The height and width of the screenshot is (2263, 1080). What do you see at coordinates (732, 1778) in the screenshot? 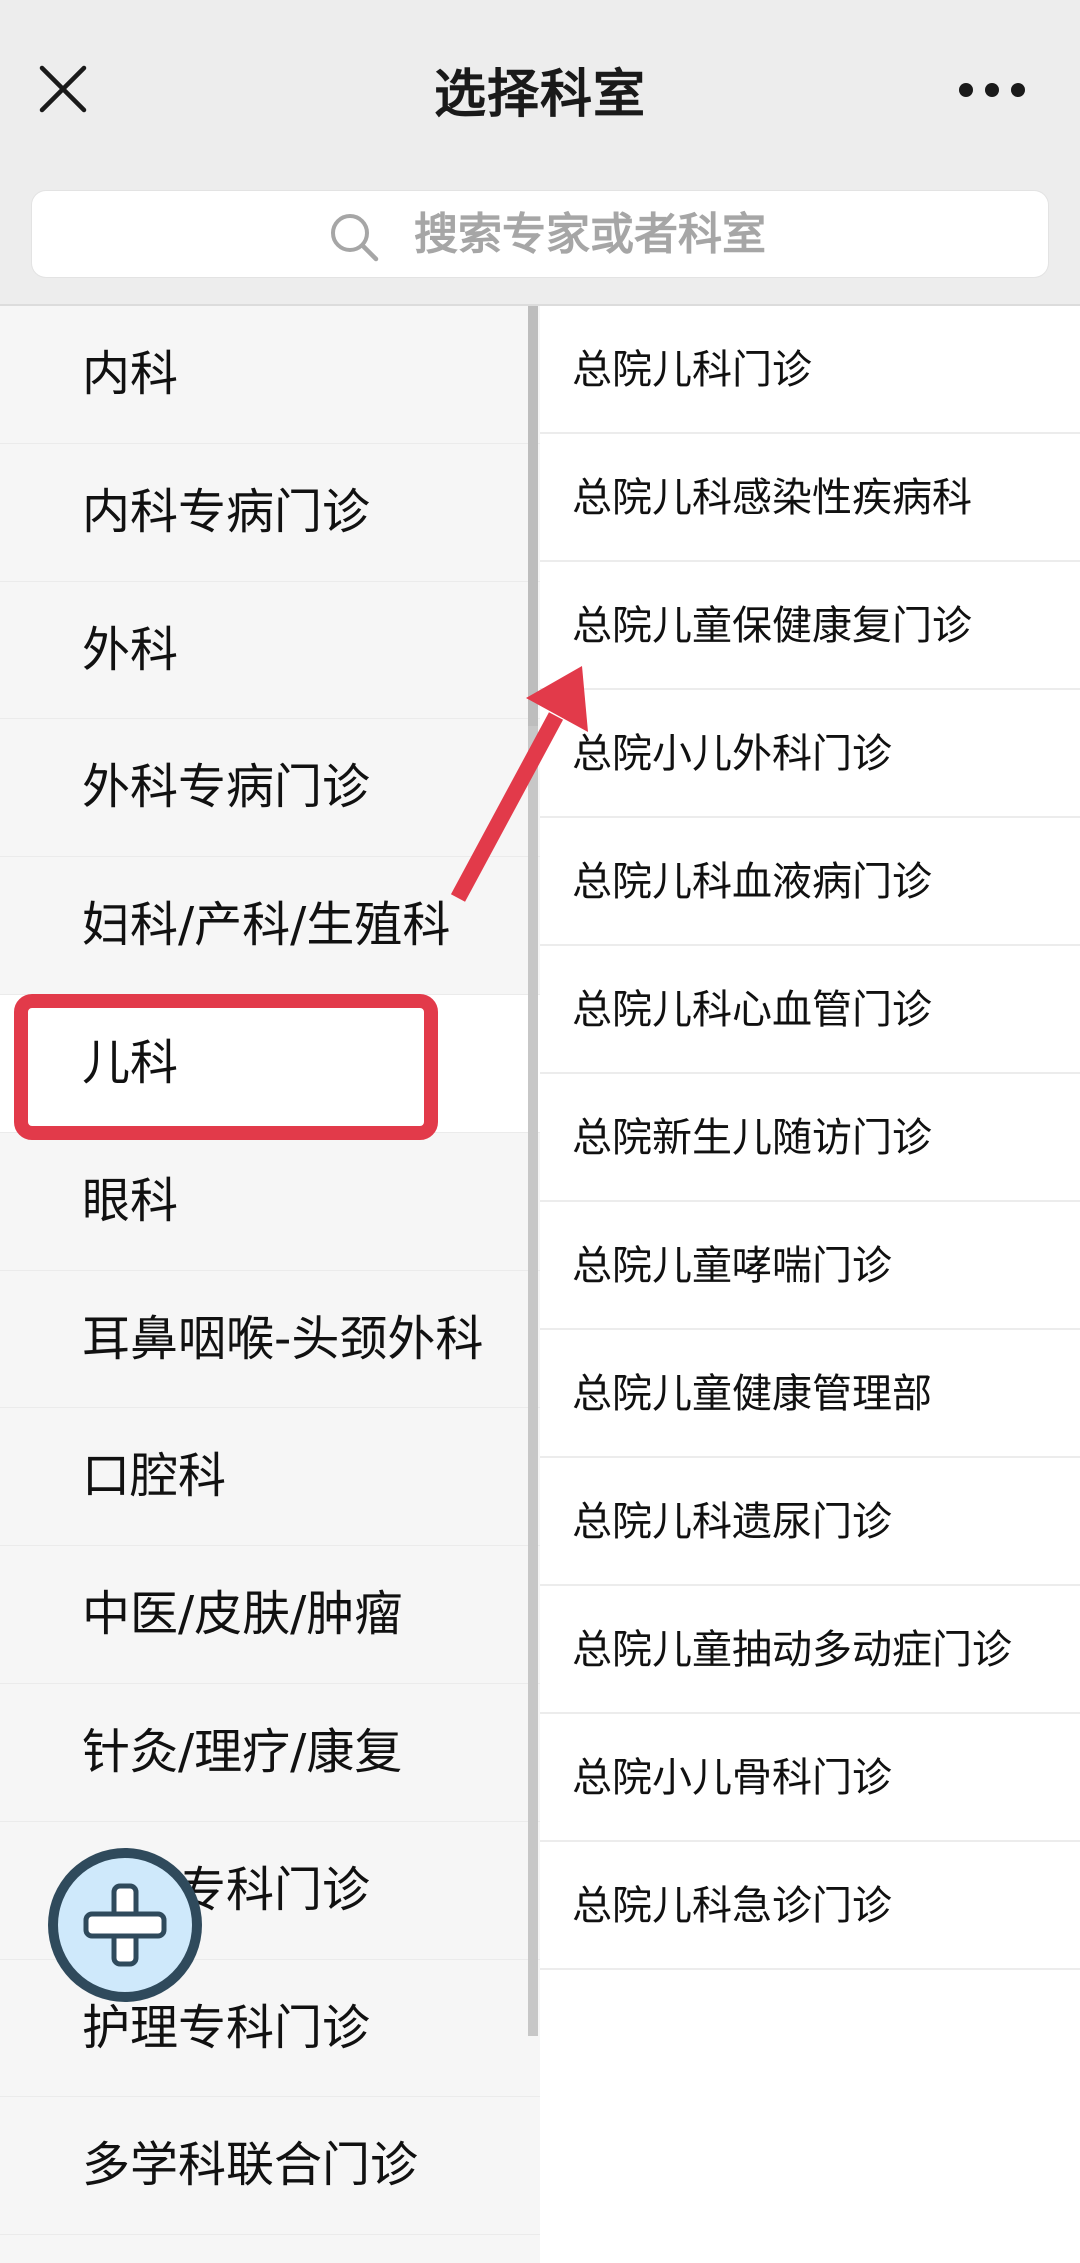
I see `sub-department-label: 总院小儿骨科门诊` at bounding box center [732, 1778].